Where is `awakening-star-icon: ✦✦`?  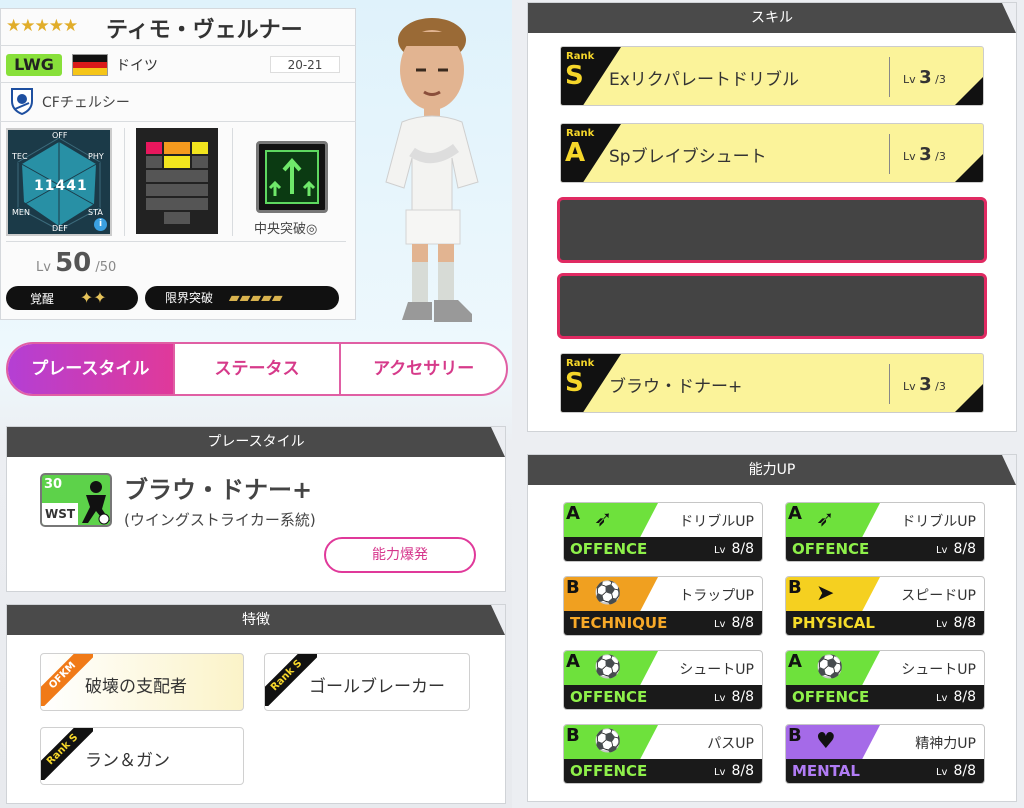 awakening-star-icon: ✦✦ is located at coordinates (93, 297).